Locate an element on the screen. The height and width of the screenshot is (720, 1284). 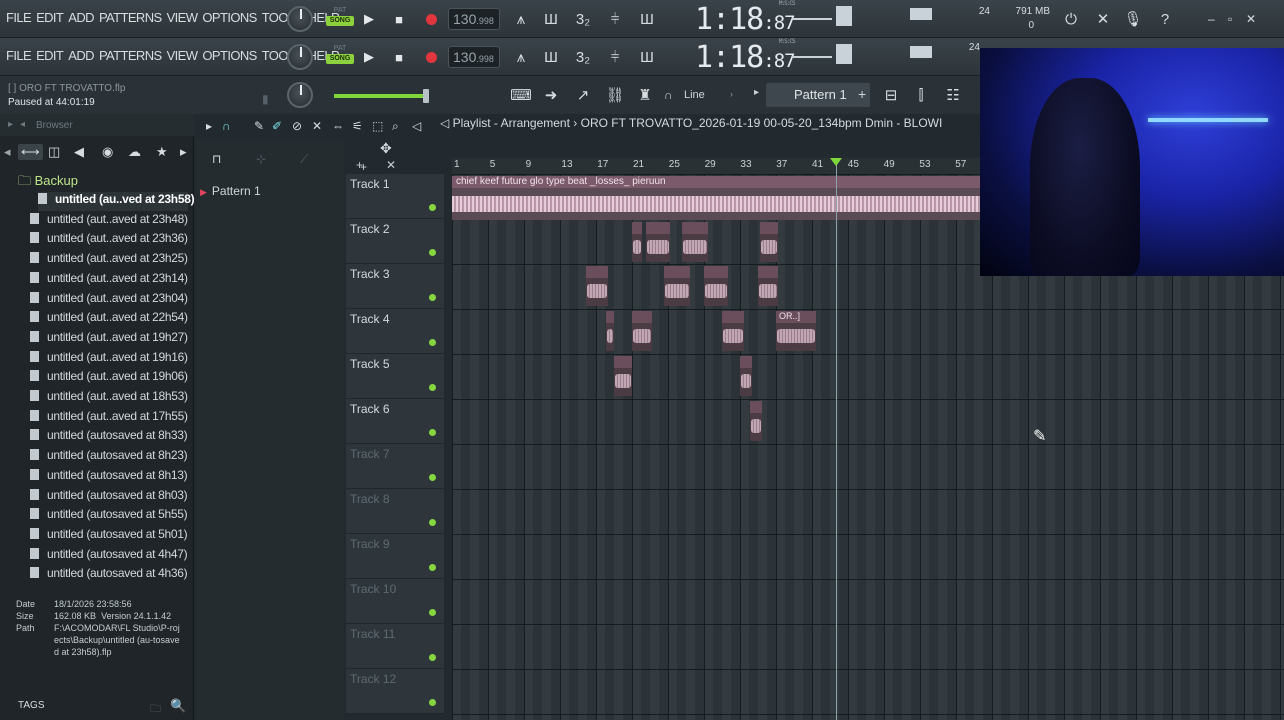
folder-outline-icon: 🗀 is located at coordinates (155, 709).